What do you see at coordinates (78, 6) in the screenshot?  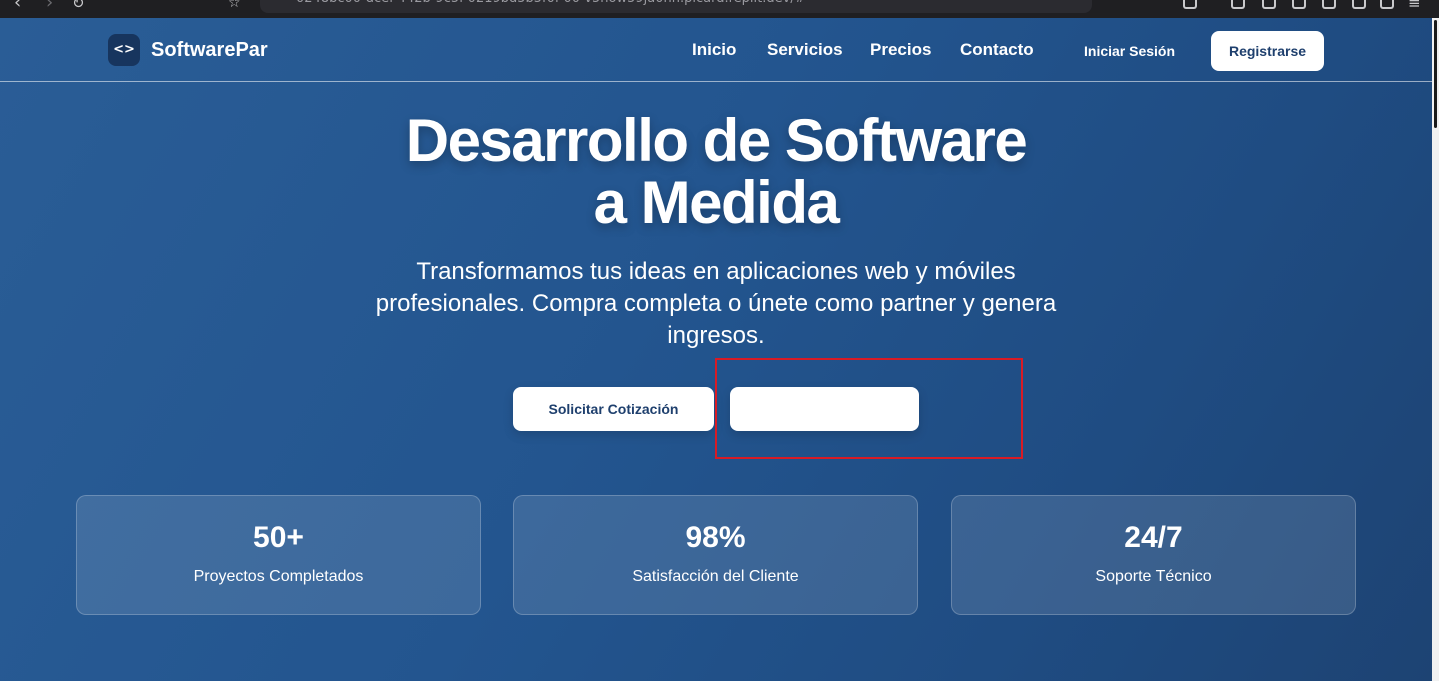 I see `reload-icon: ↻` at bounding box center [78, 6].